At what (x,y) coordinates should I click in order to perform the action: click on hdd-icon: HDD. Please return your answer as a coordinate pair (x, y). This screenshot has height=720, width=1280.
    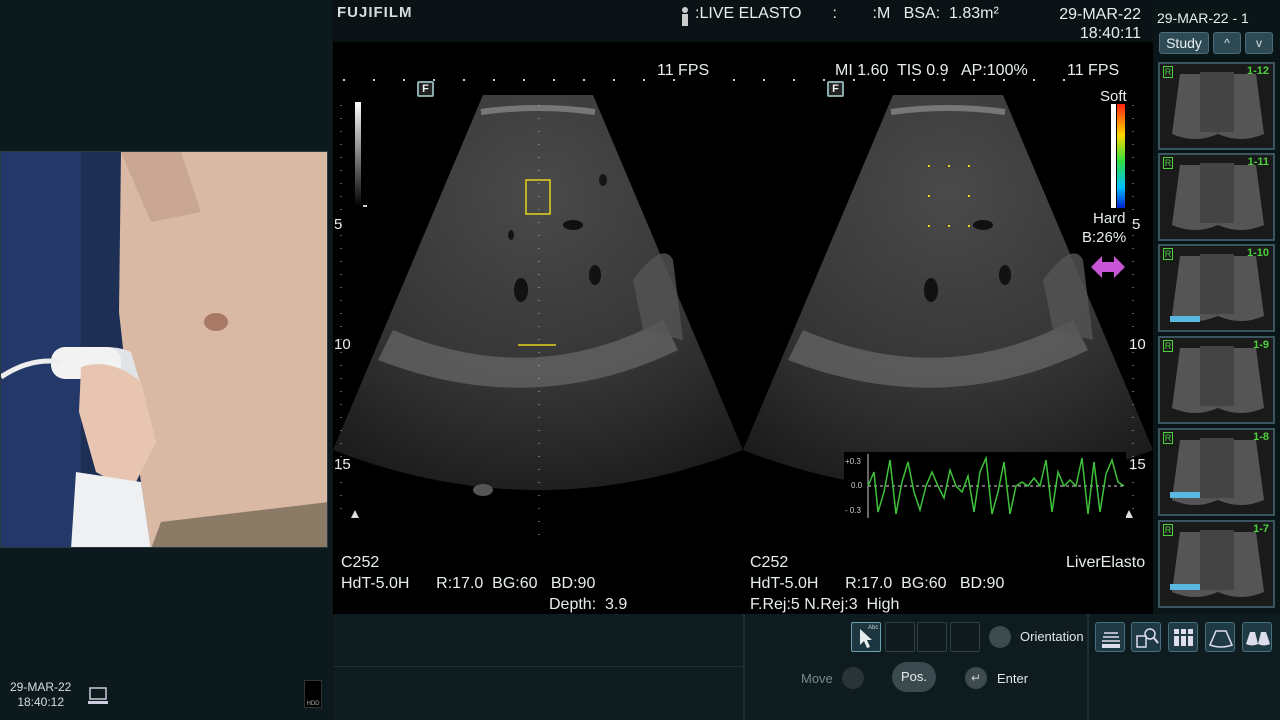
    Looking at the image, I should click on (313, 694).